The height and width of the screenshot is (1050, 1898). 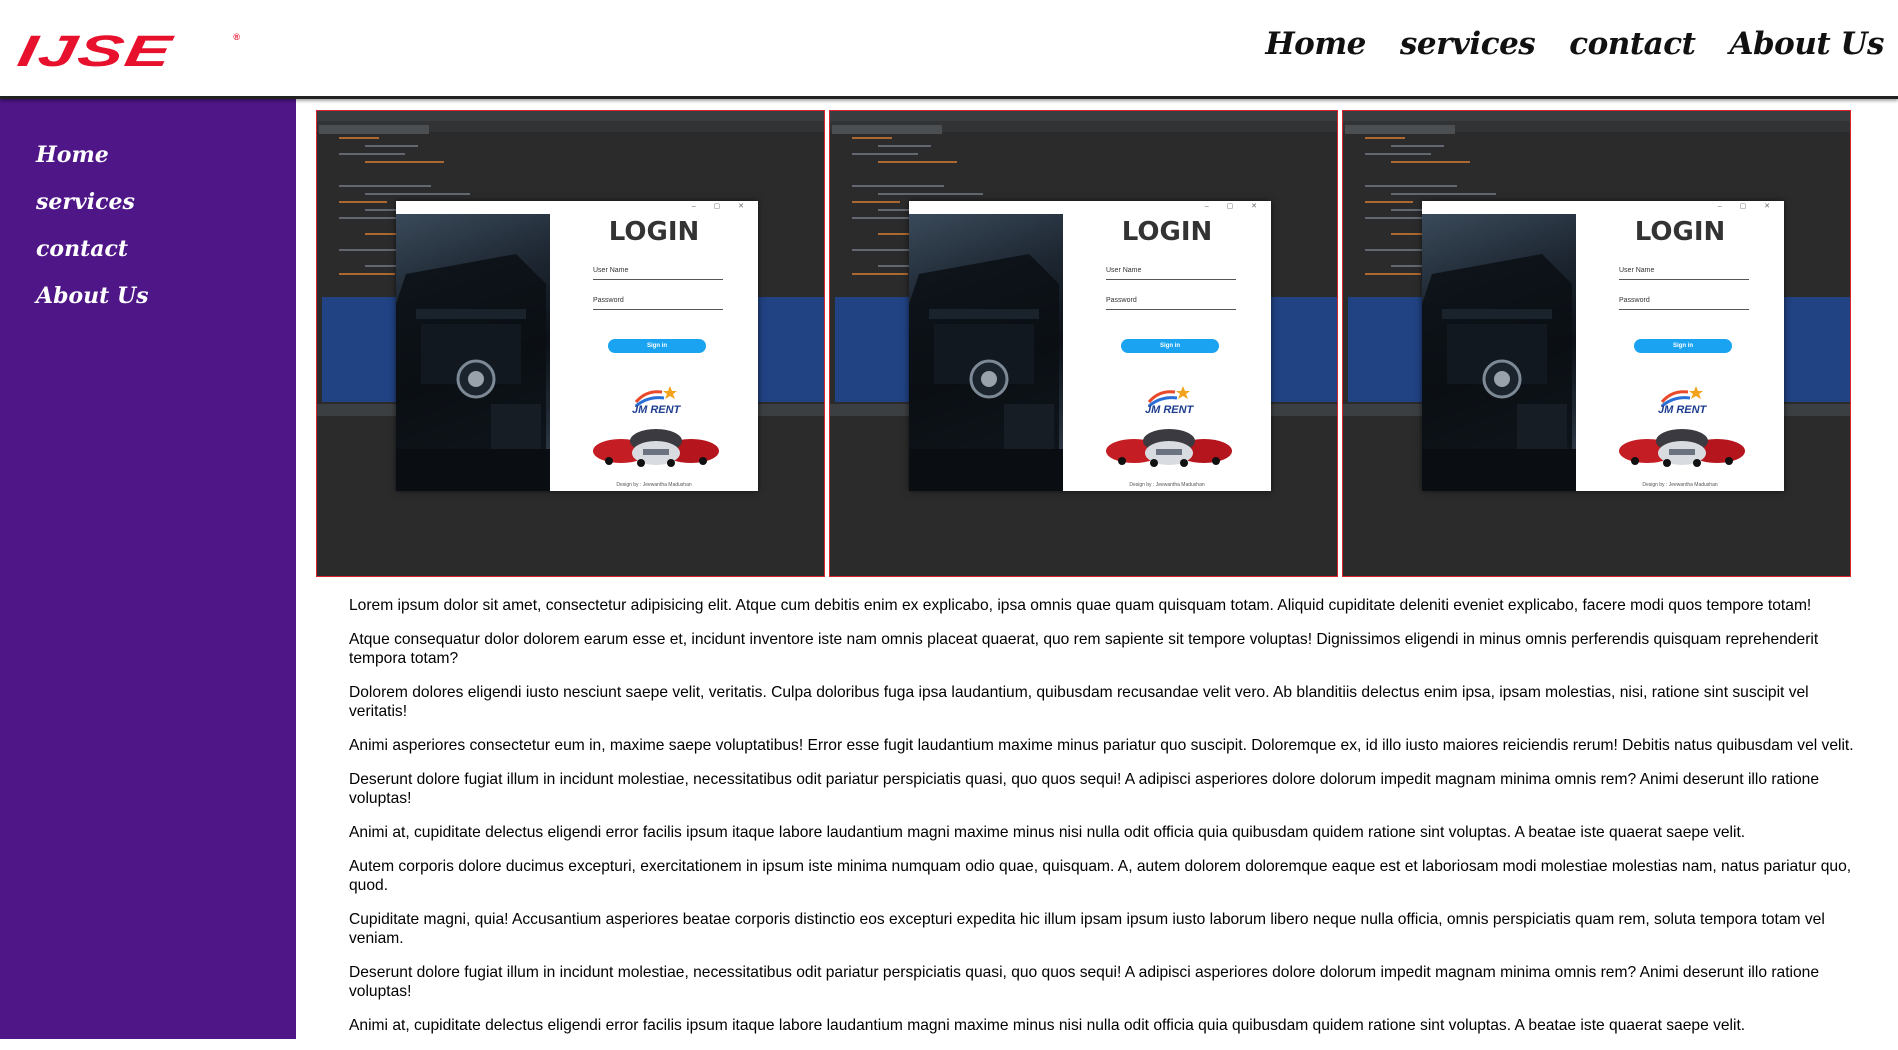 What do you see at coordinates (148, 569) in the screenshot?
I see `sidebar: Home services contact About Us` at bounding box center [148, 569].